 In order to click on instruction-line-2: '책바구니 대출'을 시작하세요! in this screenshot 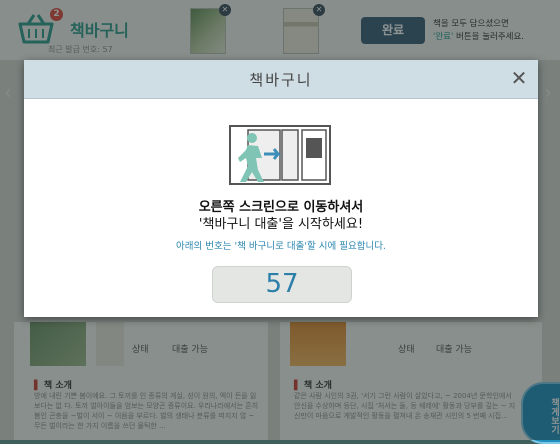, I will do `click(281, 224)`.